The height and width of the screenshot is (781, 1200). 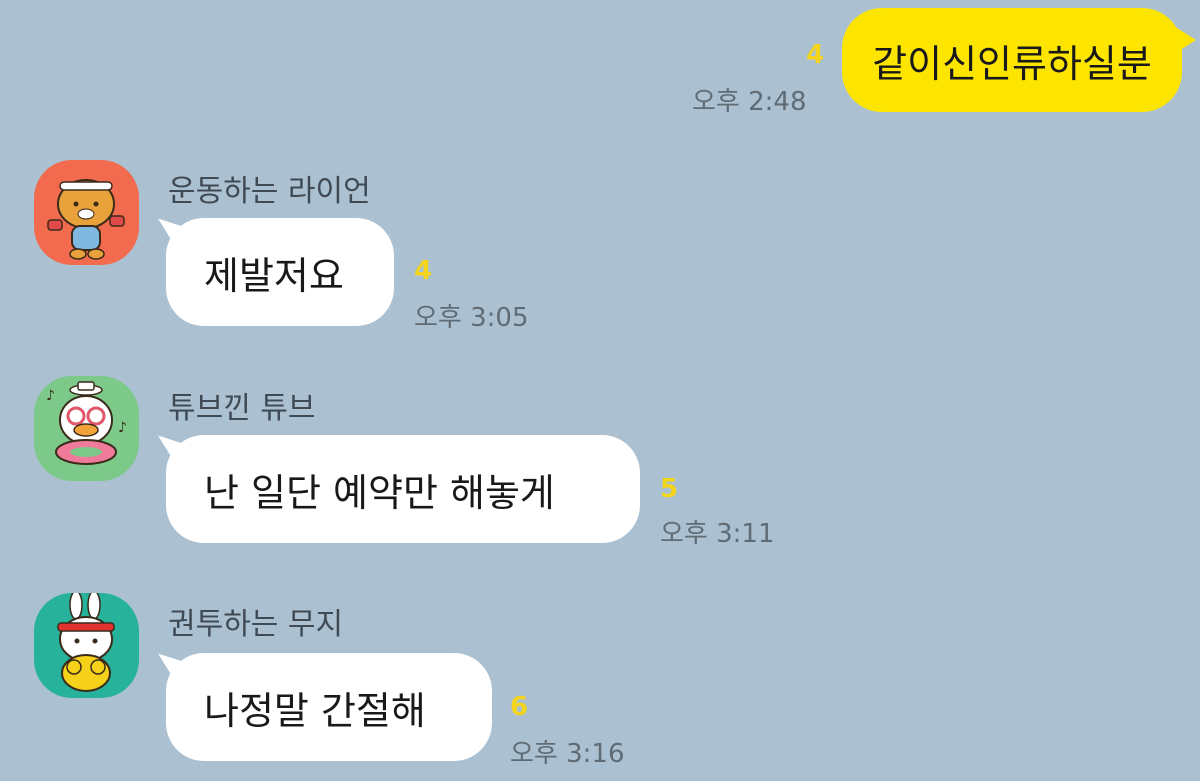 I want to click on sender-name: 튜브낀 튜브, so click(x=242, y=408).